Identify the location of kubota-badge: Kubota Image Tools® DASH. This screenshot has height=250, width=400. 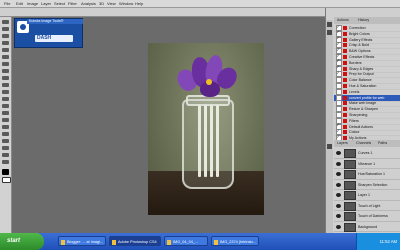
(48, 33).